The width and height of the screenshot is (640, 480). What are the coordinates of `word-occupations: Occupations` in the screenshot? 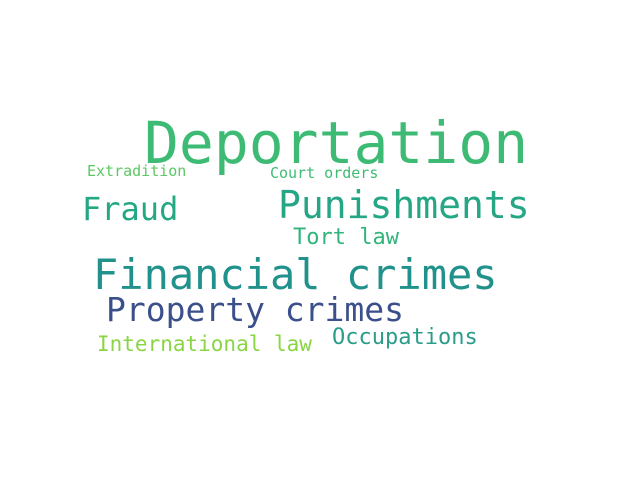 It's located at (405, 337).